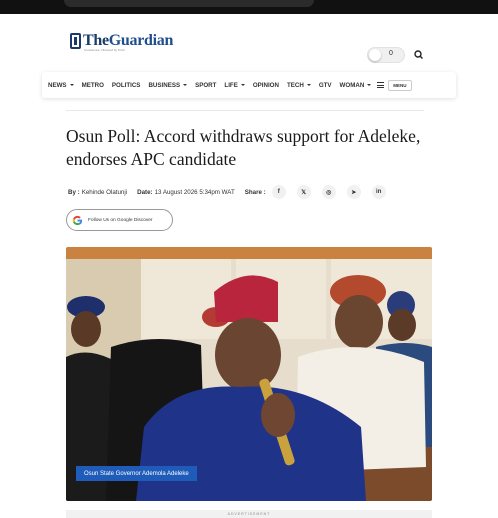 The width and height of the screenshot is (498, 518). I want to click on menu-button: MENU, so click(394, 85).